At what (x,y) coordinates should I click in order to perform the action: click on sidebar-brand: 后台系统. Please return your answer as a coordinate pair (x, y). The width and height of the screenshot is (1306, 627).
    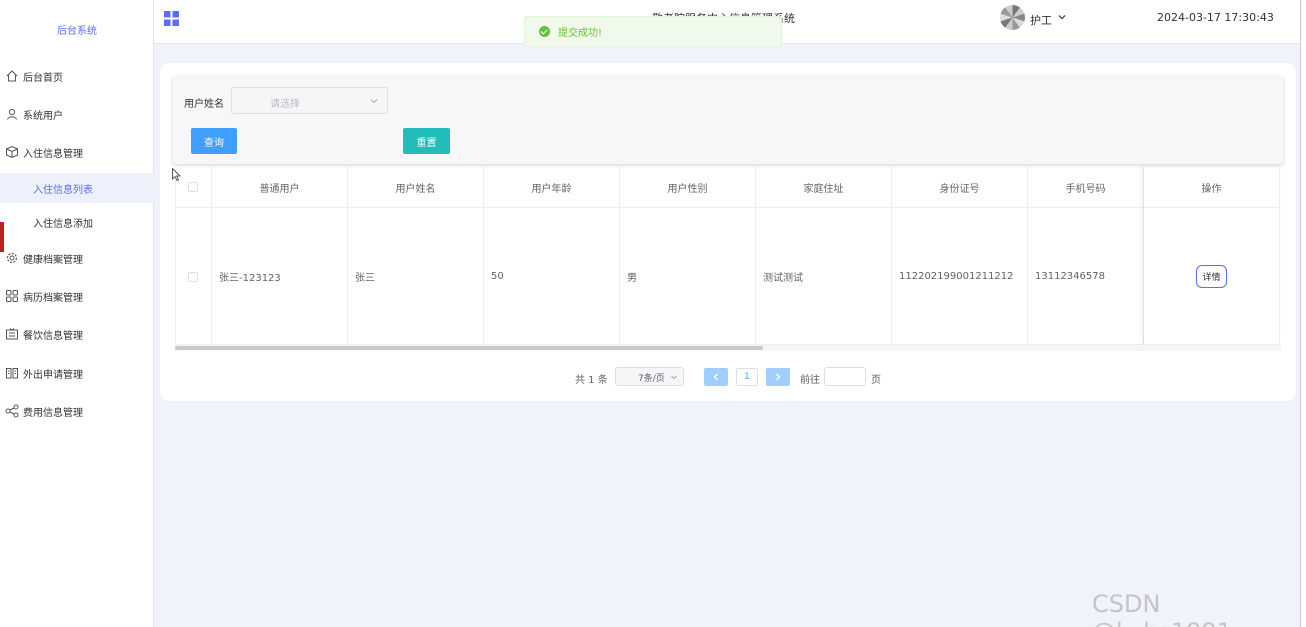
    Looking at the image, I should click on (77, 31).